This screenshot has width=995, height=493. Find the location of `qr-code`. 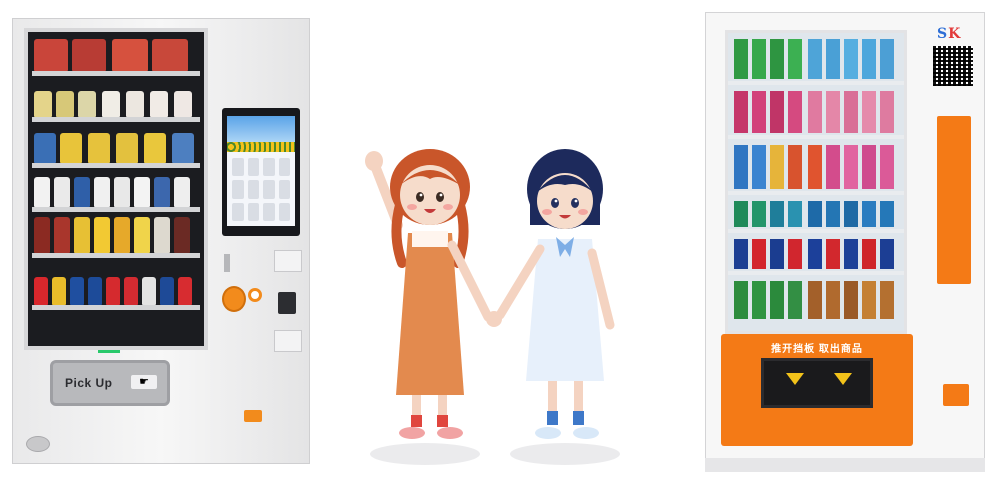

qr-code is located at coordinates (953, 66).